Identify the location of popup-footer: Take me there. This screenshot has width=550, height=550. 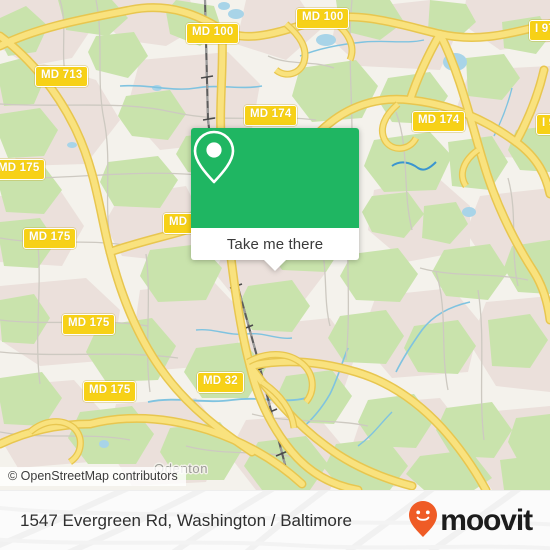
(275, 249).